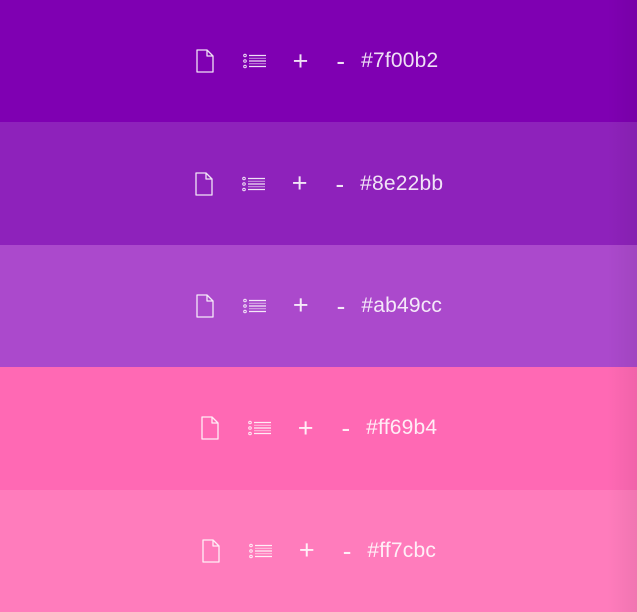 Image resolution: width=637 pixels, height=612 pixels. Describe the element at coordinates (400, 61) in the screenshot. I see `hex-label: #7f00b2` at that location.